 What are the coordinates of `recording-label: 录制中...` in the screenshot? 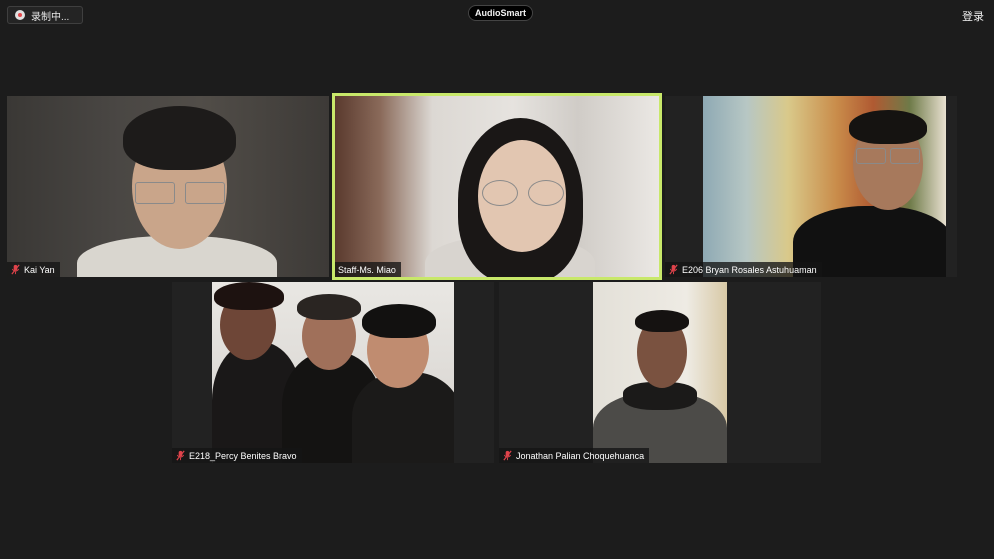 It's located at (50, 17).